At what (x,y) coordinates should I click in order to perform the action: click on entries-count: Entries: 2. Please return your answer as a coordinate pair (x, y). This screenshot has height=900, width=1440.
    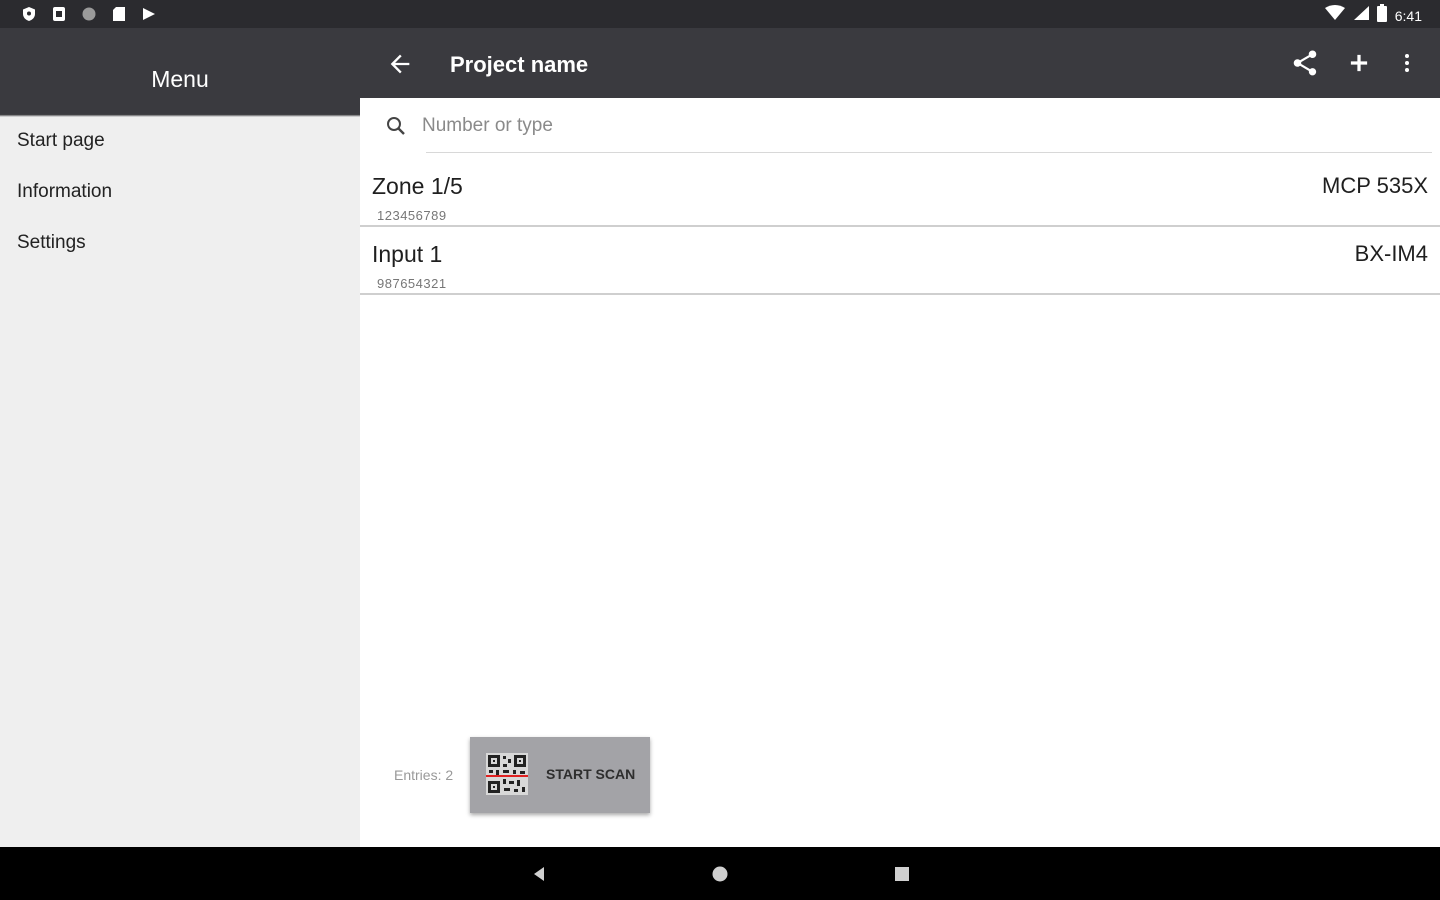
    Looking at the image, I should click on (424, 775).